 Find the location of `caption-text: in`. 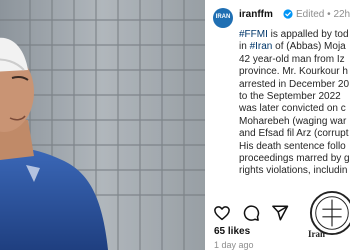

caption-text: in is located at coordinates (244, 47).